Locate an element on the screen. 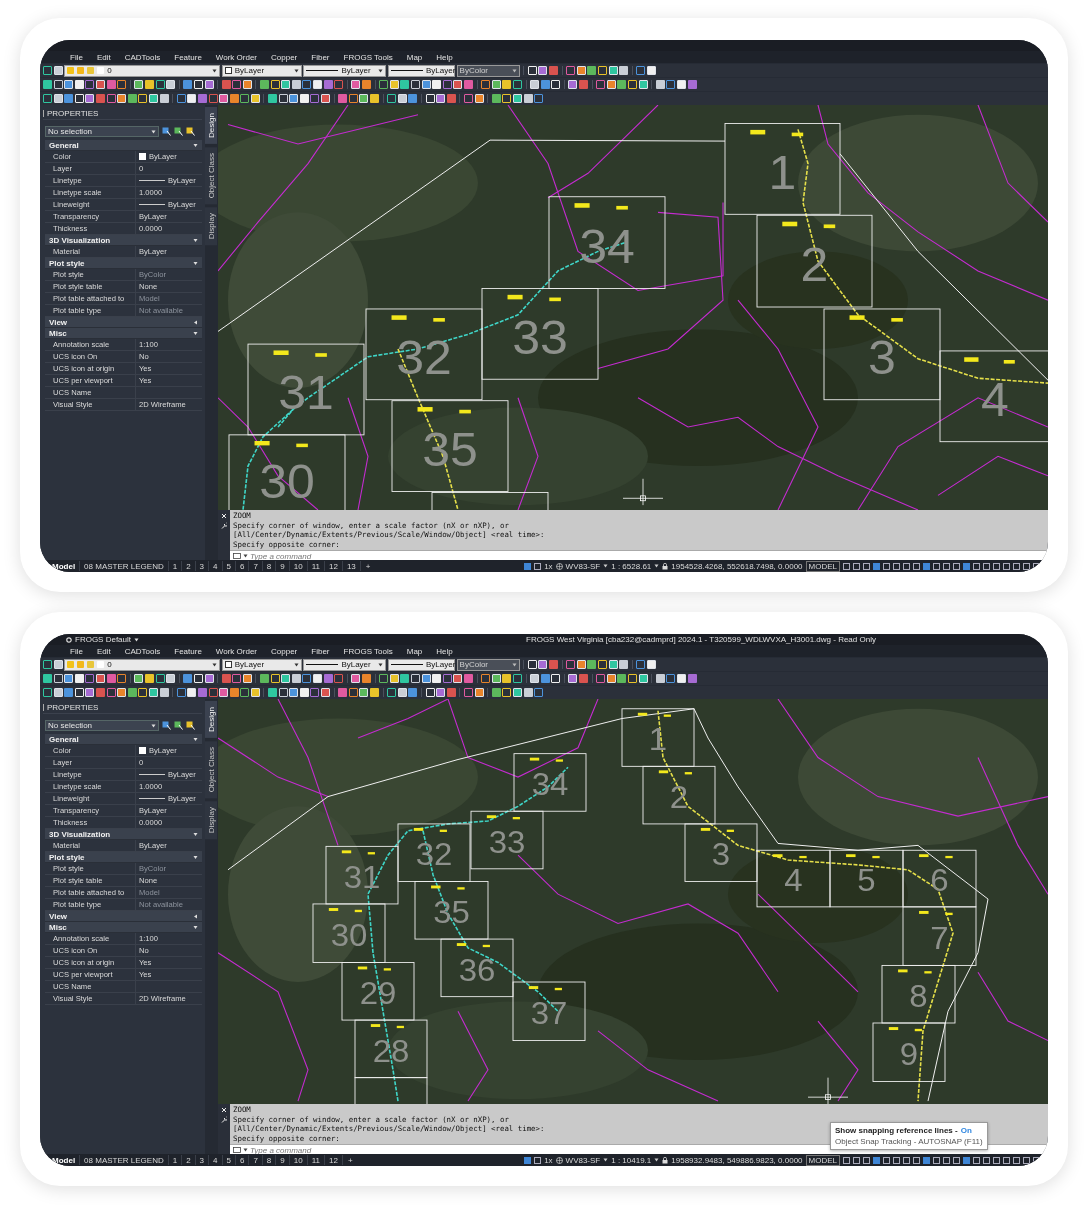  window-title: FROGS West Virginia [cba232@cadmprd] 2024.1 - T320599_WDLWVXA_H3001.dwg - Read Only is located at coordinates (701, 639).